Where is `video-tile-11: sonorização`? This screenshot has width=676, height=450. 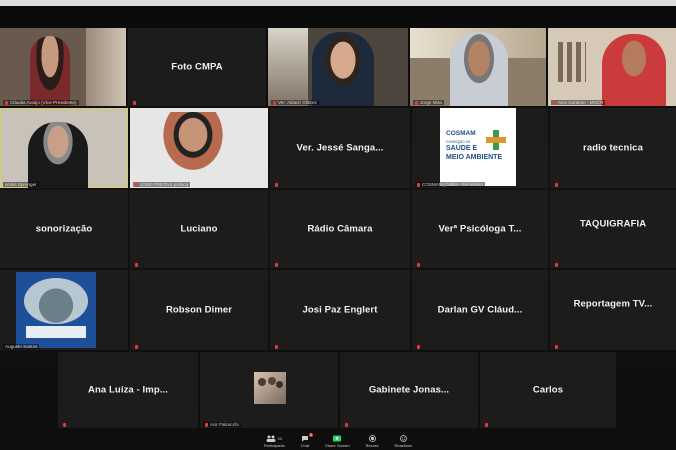 video-tile-11: sonorização is located at coordinates (64, 229).